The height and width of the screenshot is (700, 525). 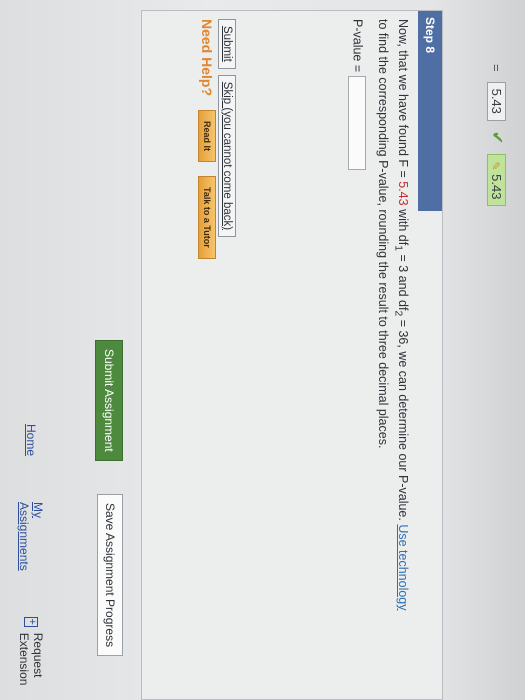 I want to click on pvalue-row: P-value =, so click(x=357, y=94).